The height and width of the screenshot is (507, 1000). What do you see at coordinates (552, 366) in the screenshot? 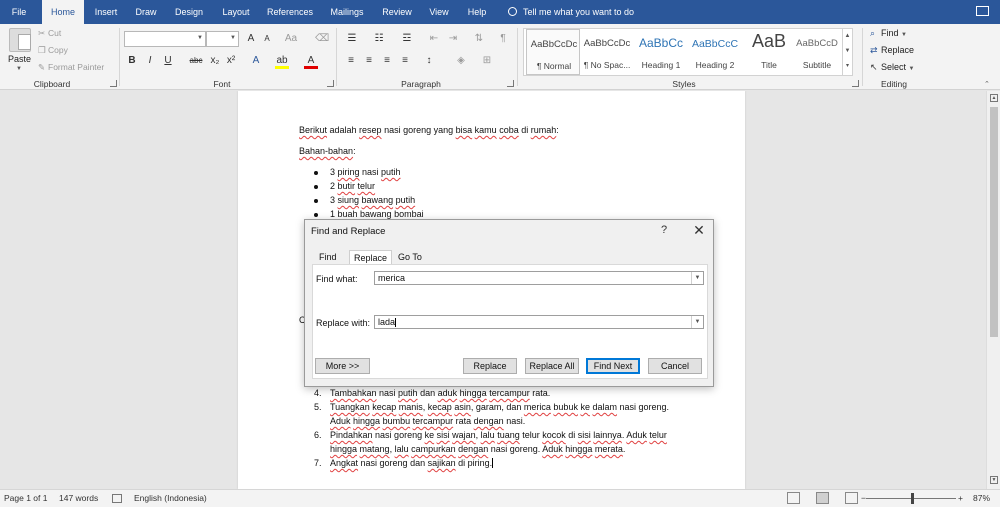
I see `replace-all-button: Replace All` at bounding box center [552, 366].